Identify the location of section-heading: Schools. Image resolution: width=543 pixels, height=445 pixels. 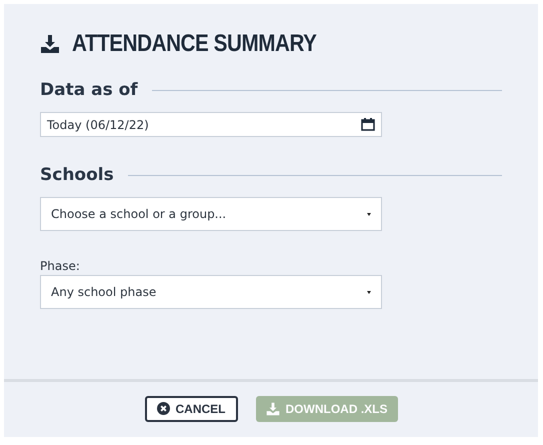
(77, 175).